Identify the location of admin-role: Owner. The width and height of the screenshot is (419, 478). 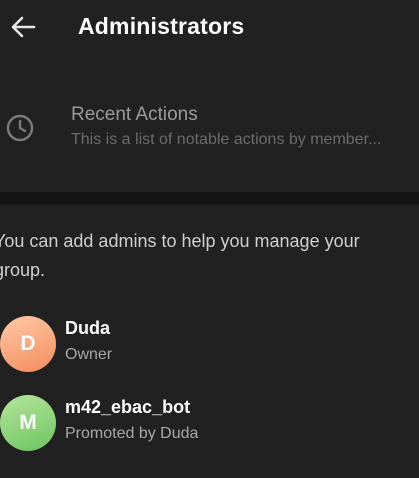
(89, 354).